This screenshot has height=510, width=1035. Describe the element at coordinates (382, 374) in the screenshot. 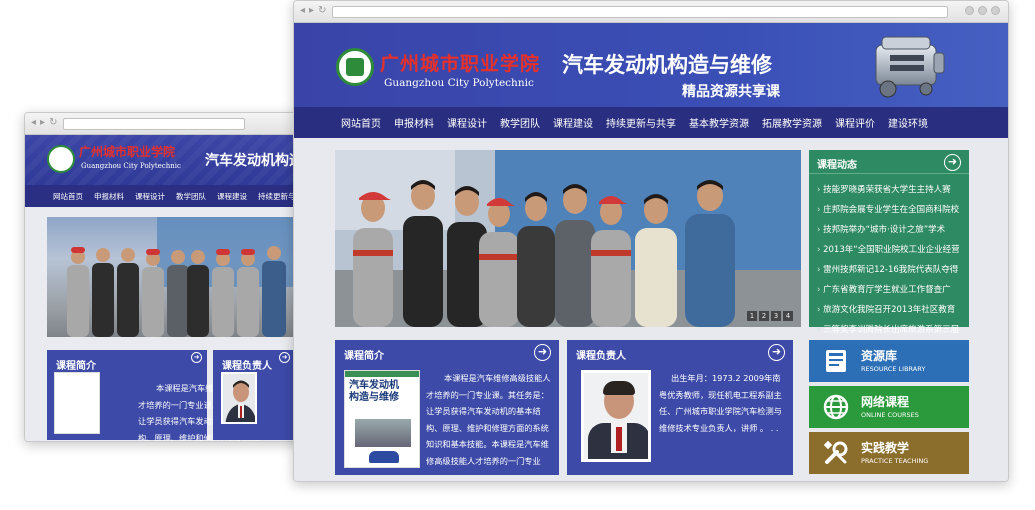

I see `book-top-stripe` at that location.